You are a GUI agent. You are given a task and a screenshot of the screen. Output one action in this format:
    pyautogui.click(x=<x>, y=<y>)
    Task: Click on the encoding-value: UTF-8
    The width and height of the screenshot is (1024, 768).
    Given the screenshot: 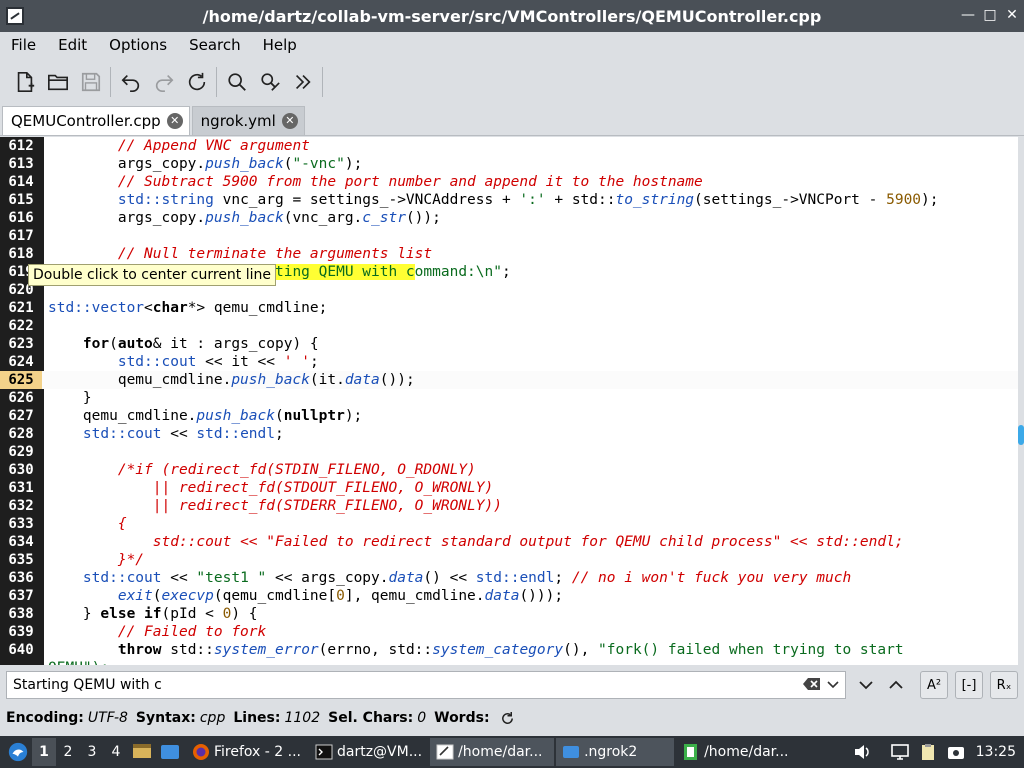 What is the action you would take?
    pyautogui.click(x=107, y=718)
    